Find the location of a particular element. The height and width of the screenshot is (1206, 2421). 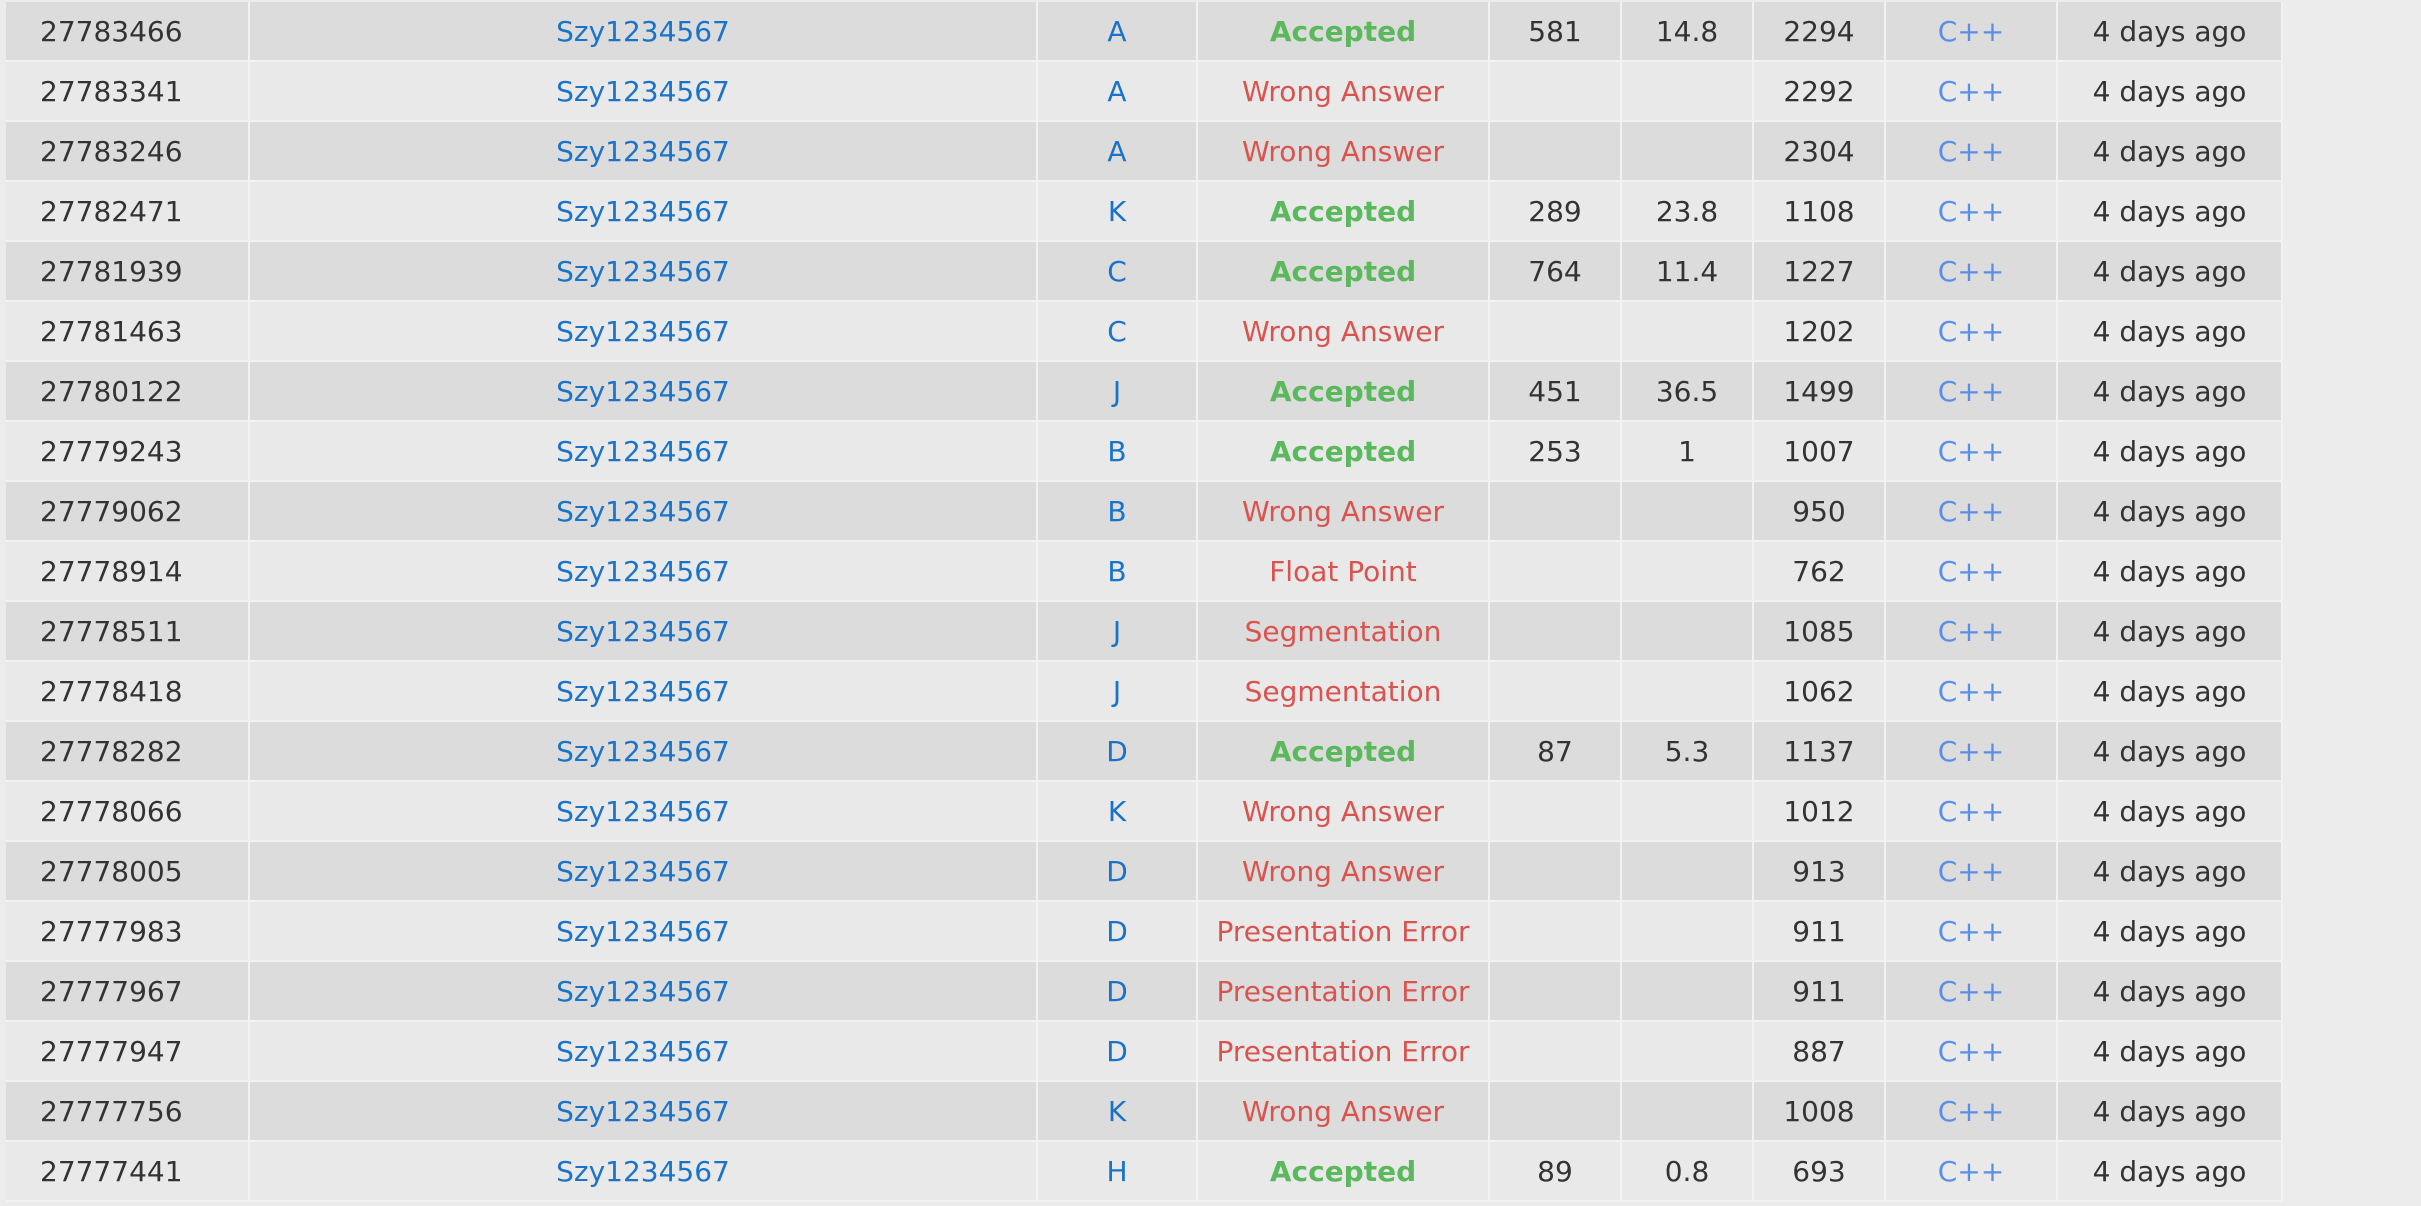

run-id-cell: 27780122 is located at coordinates (128, 391).